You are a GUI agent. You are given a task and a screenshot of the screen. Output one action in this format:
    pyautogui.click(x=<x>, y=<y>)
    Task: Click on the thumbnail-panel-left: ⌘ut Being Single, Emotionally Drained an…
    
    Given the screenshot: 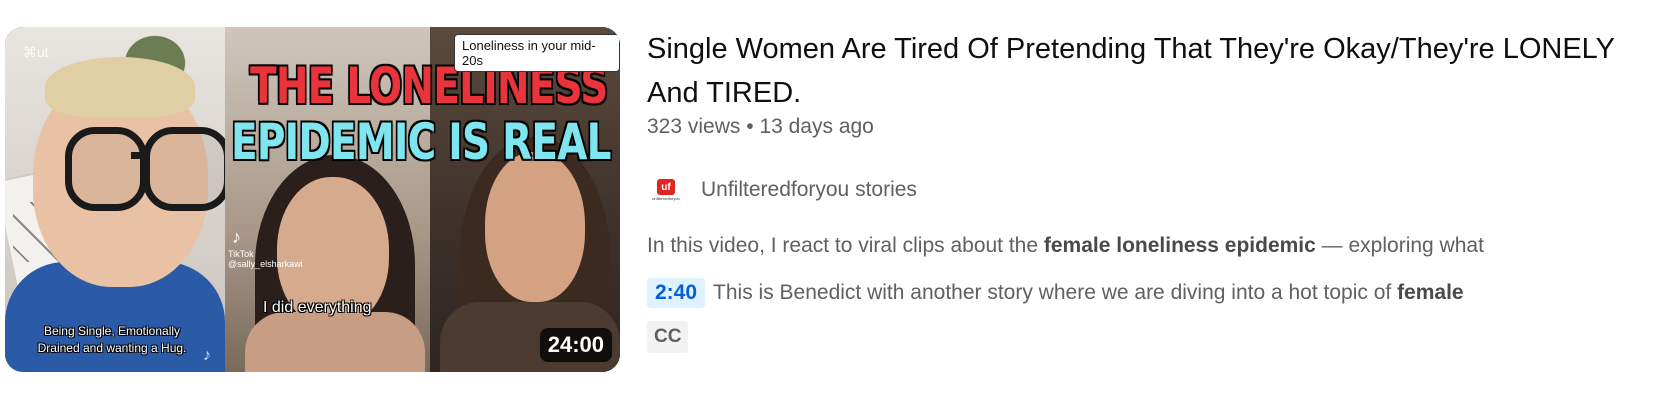 What is the action you would take?
    pyautogui.click(x=115, y=199)
    